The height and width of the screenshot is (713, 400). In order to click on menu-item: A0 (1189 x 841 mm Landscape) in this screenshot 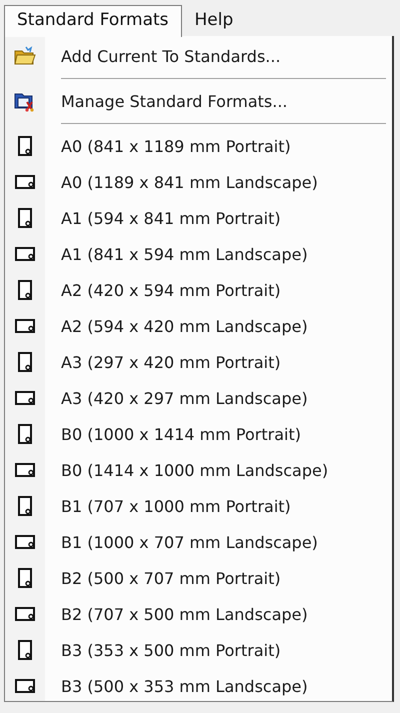, I will do `click(198, 182)`.